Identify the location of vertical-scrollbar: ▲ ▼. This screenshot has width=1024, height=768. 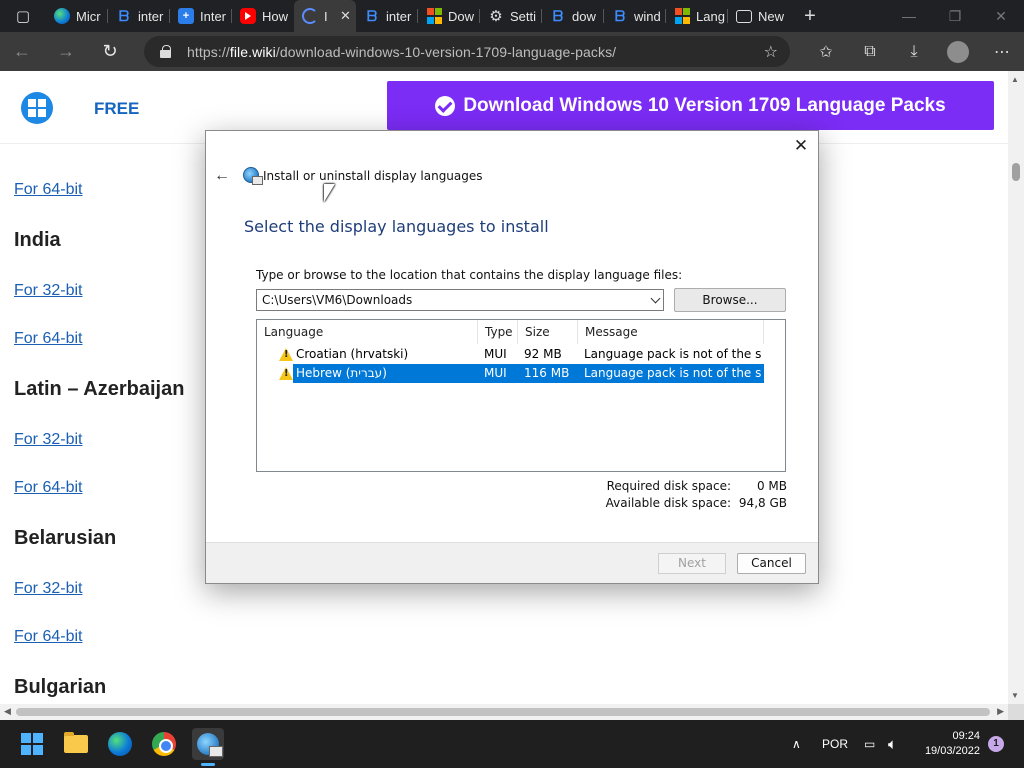
(1016, 387).